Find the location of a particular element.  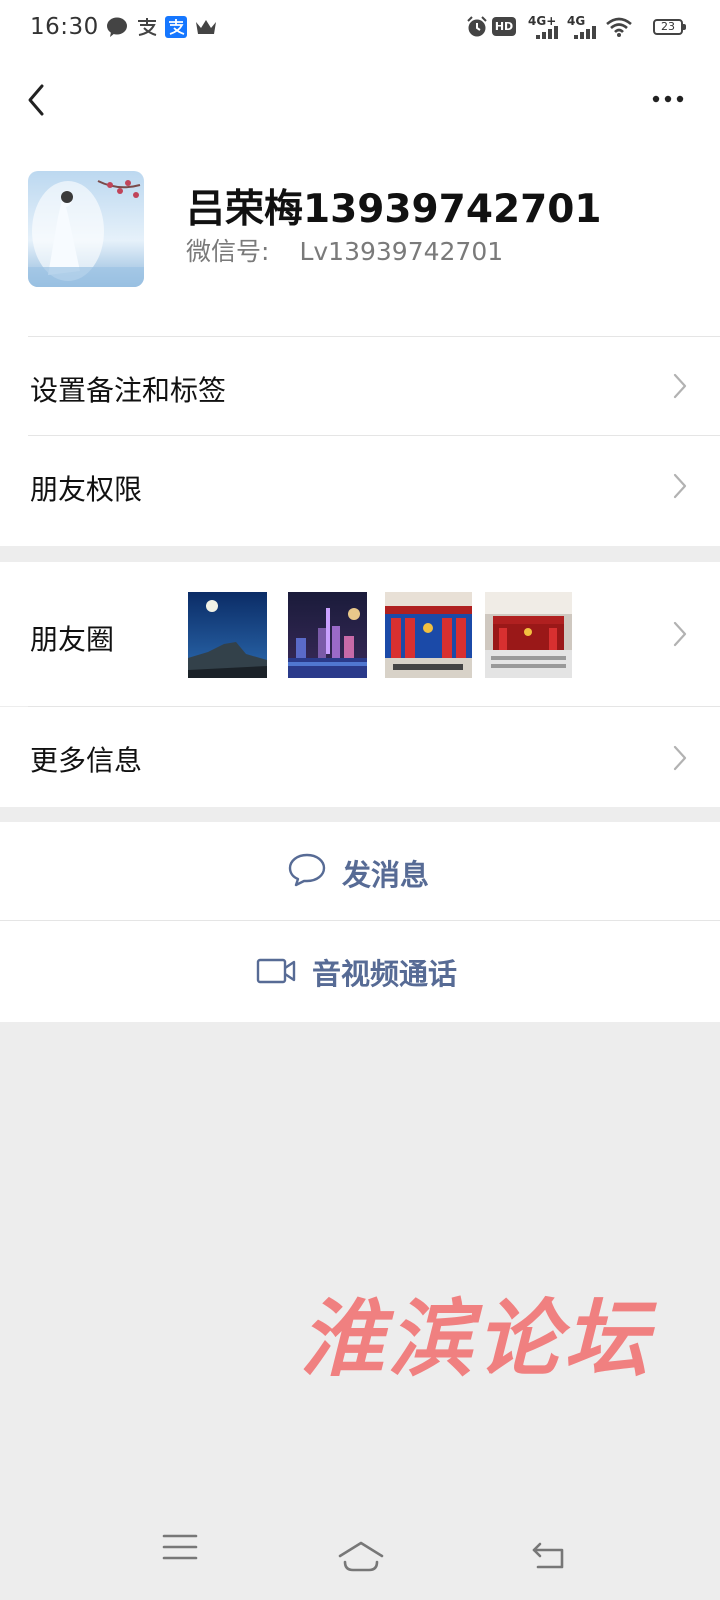

remark-tags-label: 设置备注和标签 is located at coordinates (128, 390).